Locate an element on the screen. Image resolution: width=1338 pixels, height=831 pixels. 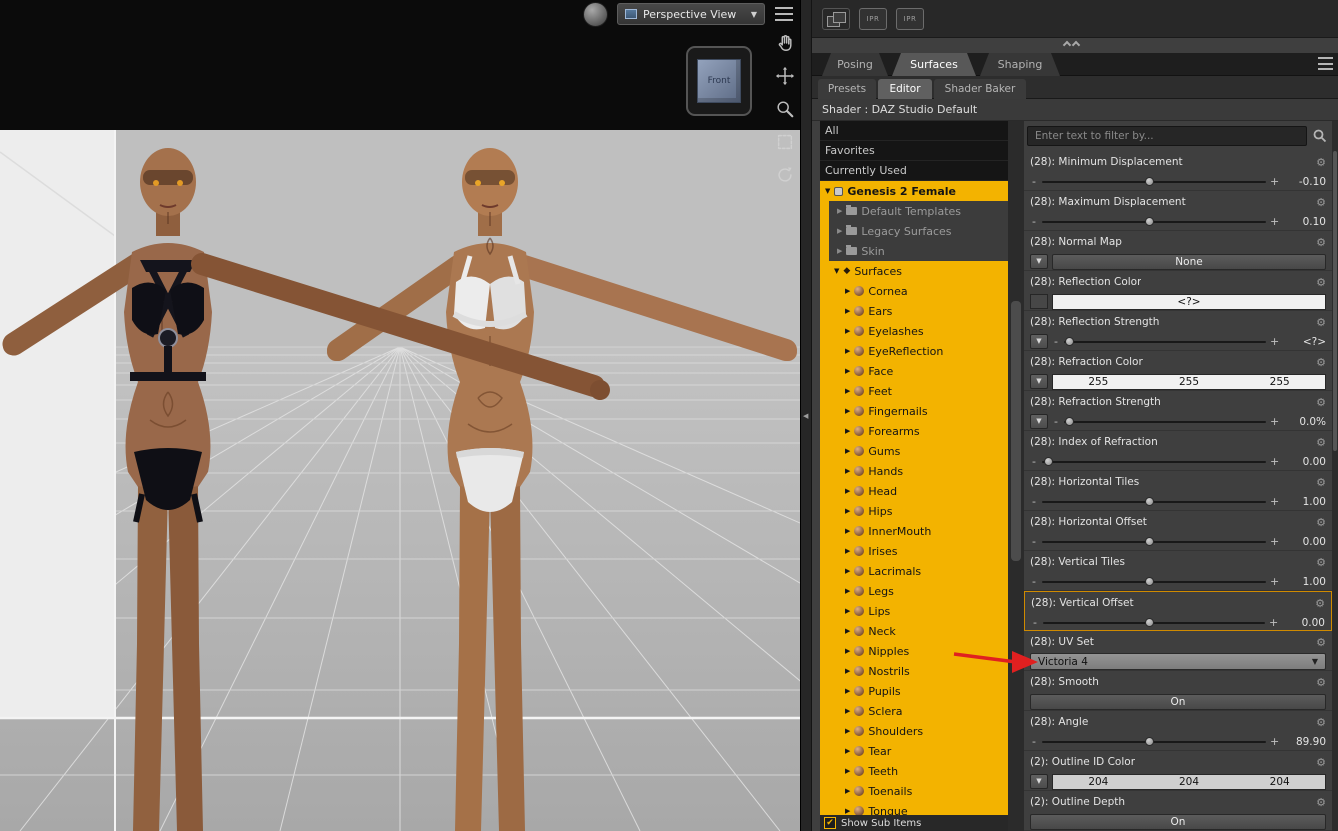
tree-scrollbar is located at coordinates (1016, 476).